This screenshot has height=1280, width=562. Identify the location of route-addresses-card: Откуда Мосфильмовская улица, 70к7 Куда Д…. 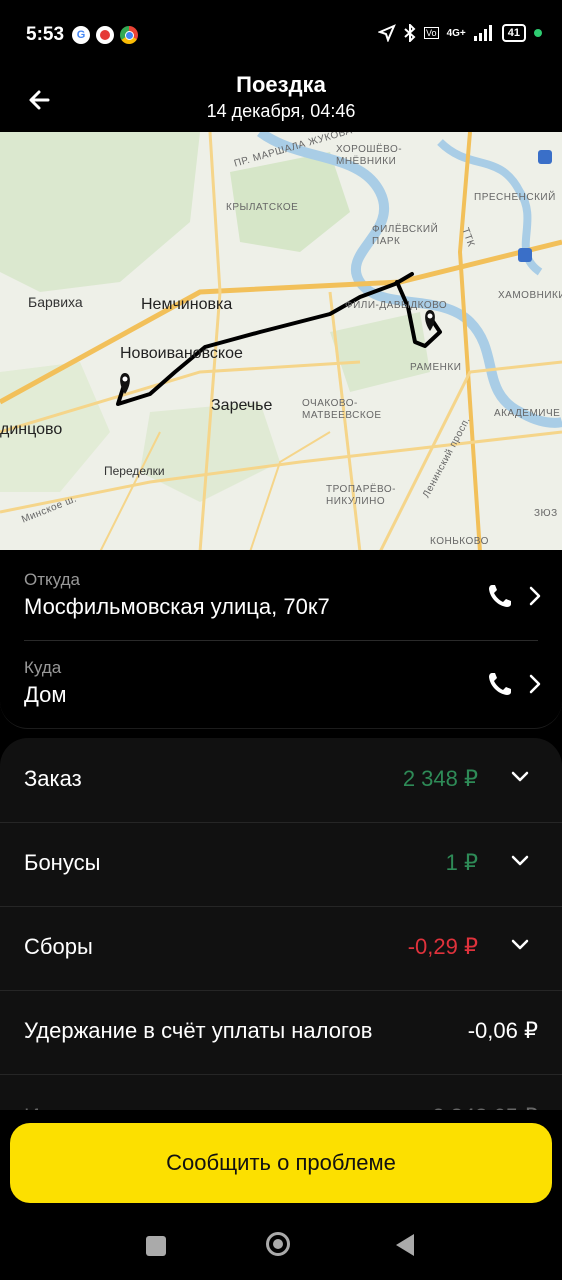
(281, 639).